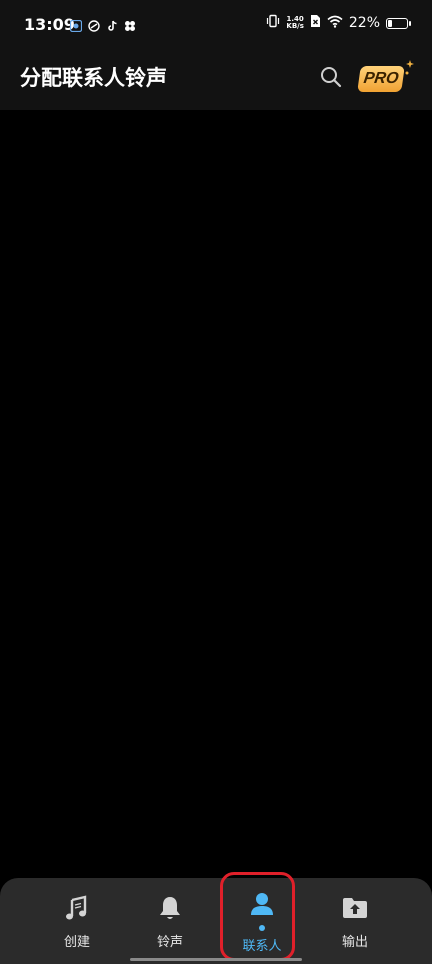 Image resolution: width=432 pixels, height=964 pixels. What do you see at coordinates (76, 907) in the screenshot?
I see `music-note-icon` at bounding box center [76, 907].